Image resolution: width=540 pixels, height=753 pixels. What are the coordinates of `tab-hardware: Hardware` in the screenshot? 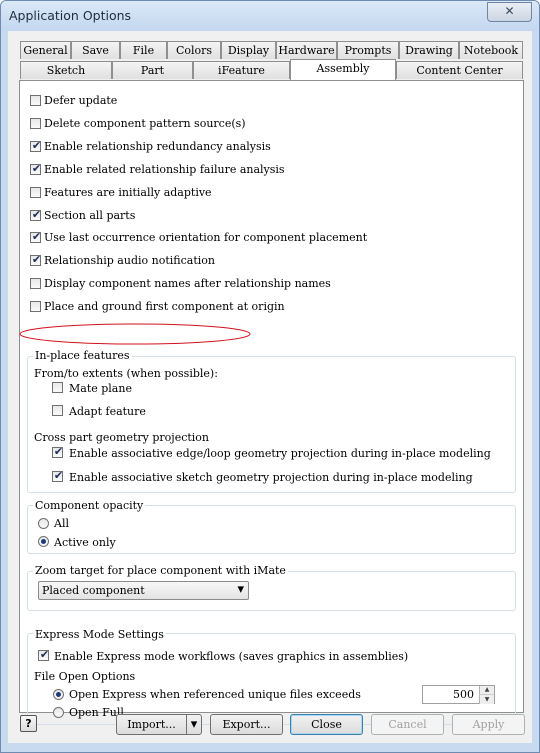 It's located at (306, 50).